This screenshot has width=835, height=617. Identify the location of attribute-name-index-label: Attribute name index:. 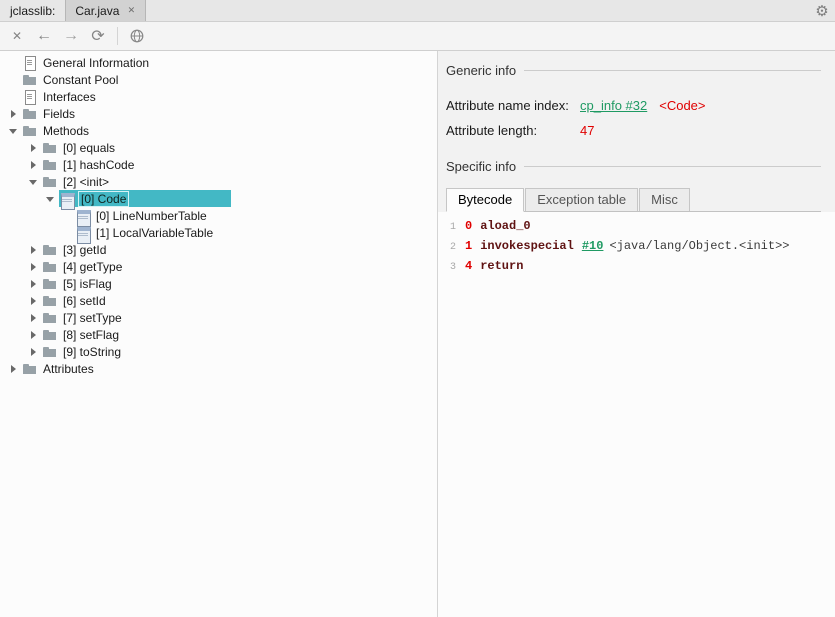
(507, 105).